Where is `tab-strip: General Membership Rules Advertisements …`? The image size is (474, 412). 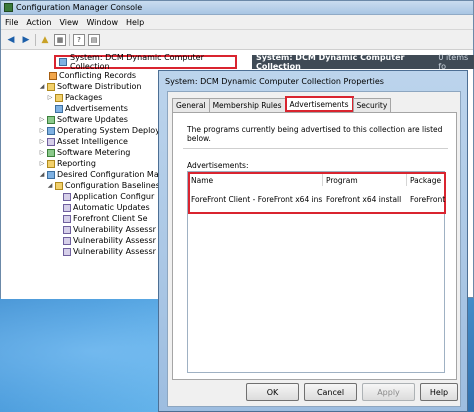
tab-strip: General Membership Rules Advertisements … is located at coordinates (282, 104).